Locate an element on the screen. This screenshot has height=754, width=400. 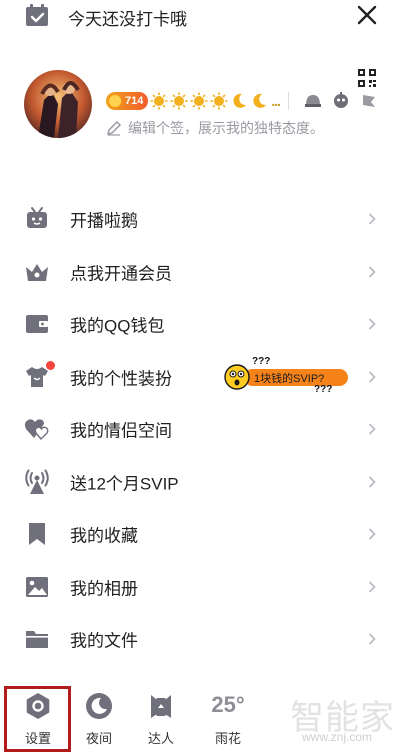
robot-badge-icon is located at coordinates (341, 100).